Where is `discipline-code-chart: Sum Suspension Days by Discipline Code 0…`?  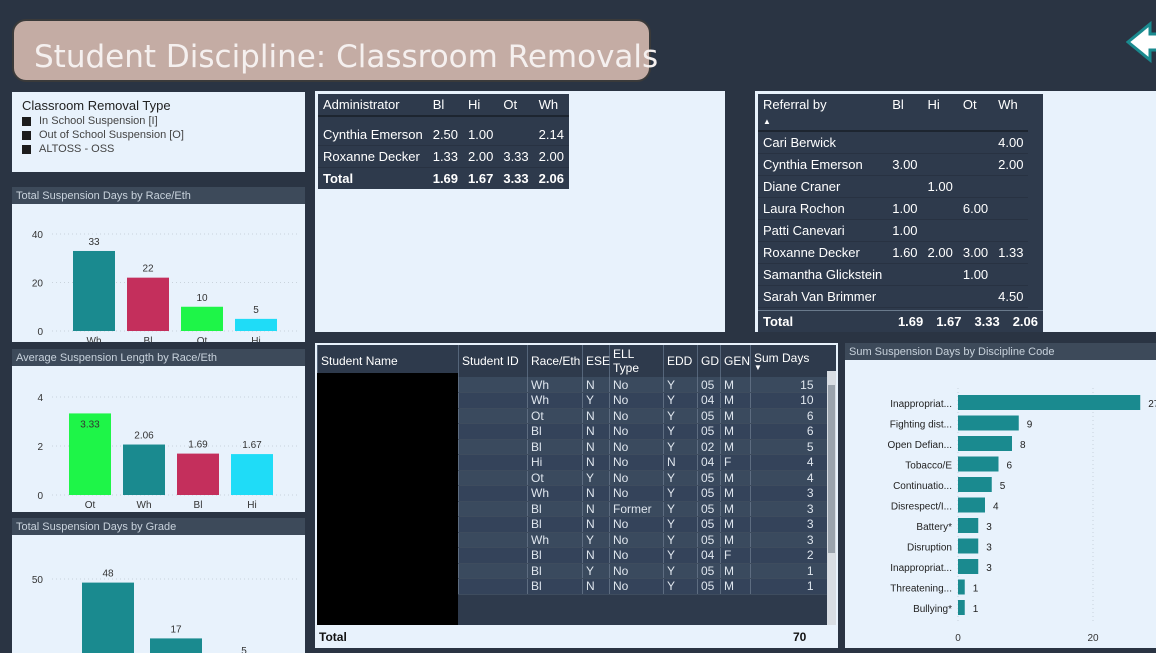
discipline-code-chart: Sum Suspension Days by Discipline Code 0… is located at coordinates (1000, 495).